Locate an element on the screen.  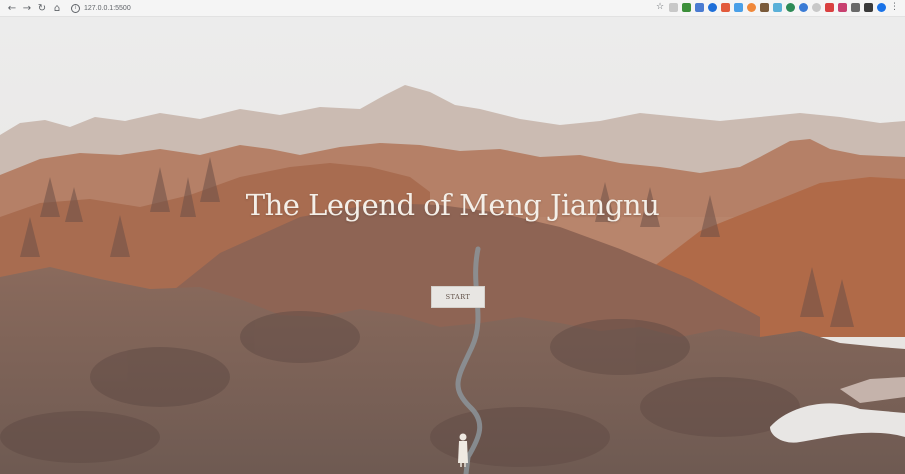
extension-toolbar: ☆ ⋮ is located at coordinates (775, 7).